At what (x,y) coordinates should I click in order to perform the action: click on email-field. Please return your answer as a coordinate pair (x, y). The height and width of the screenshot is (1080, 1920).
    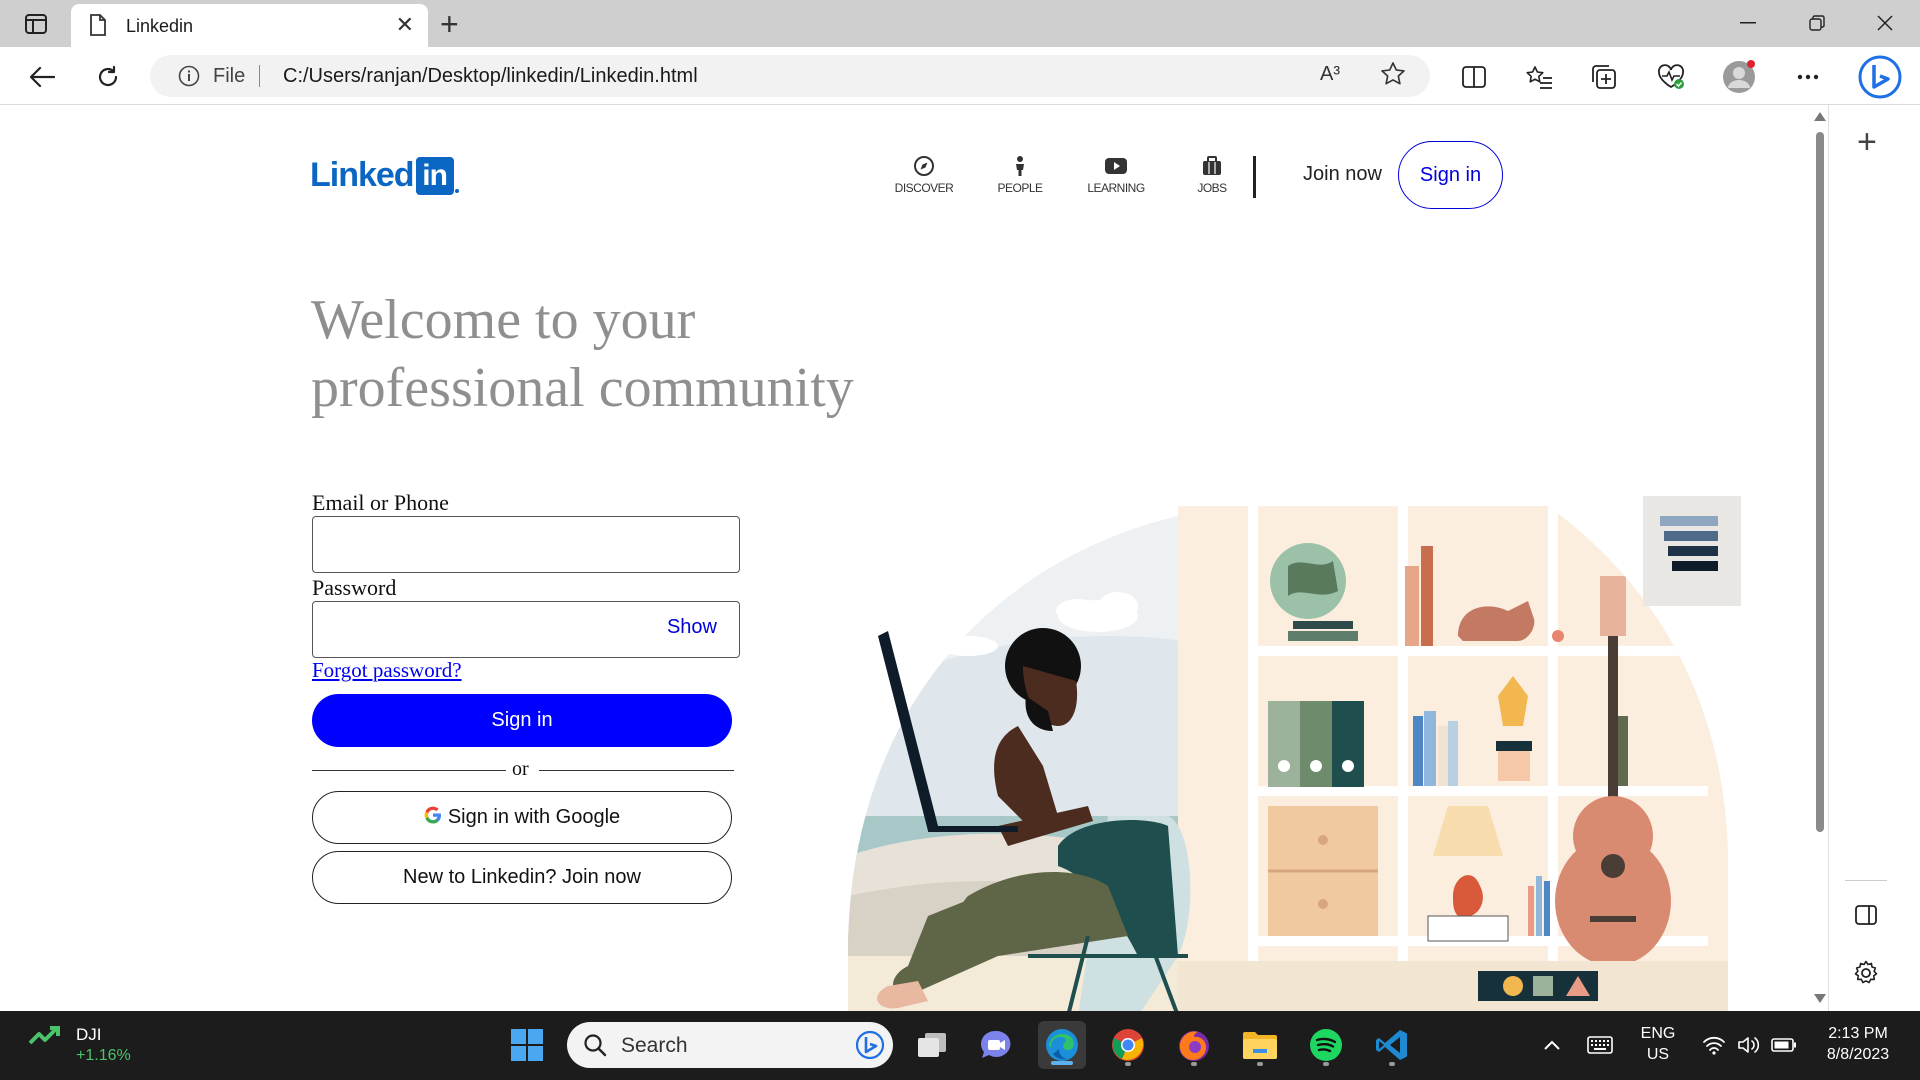
    Looking at the image, I should click on (526, 544).